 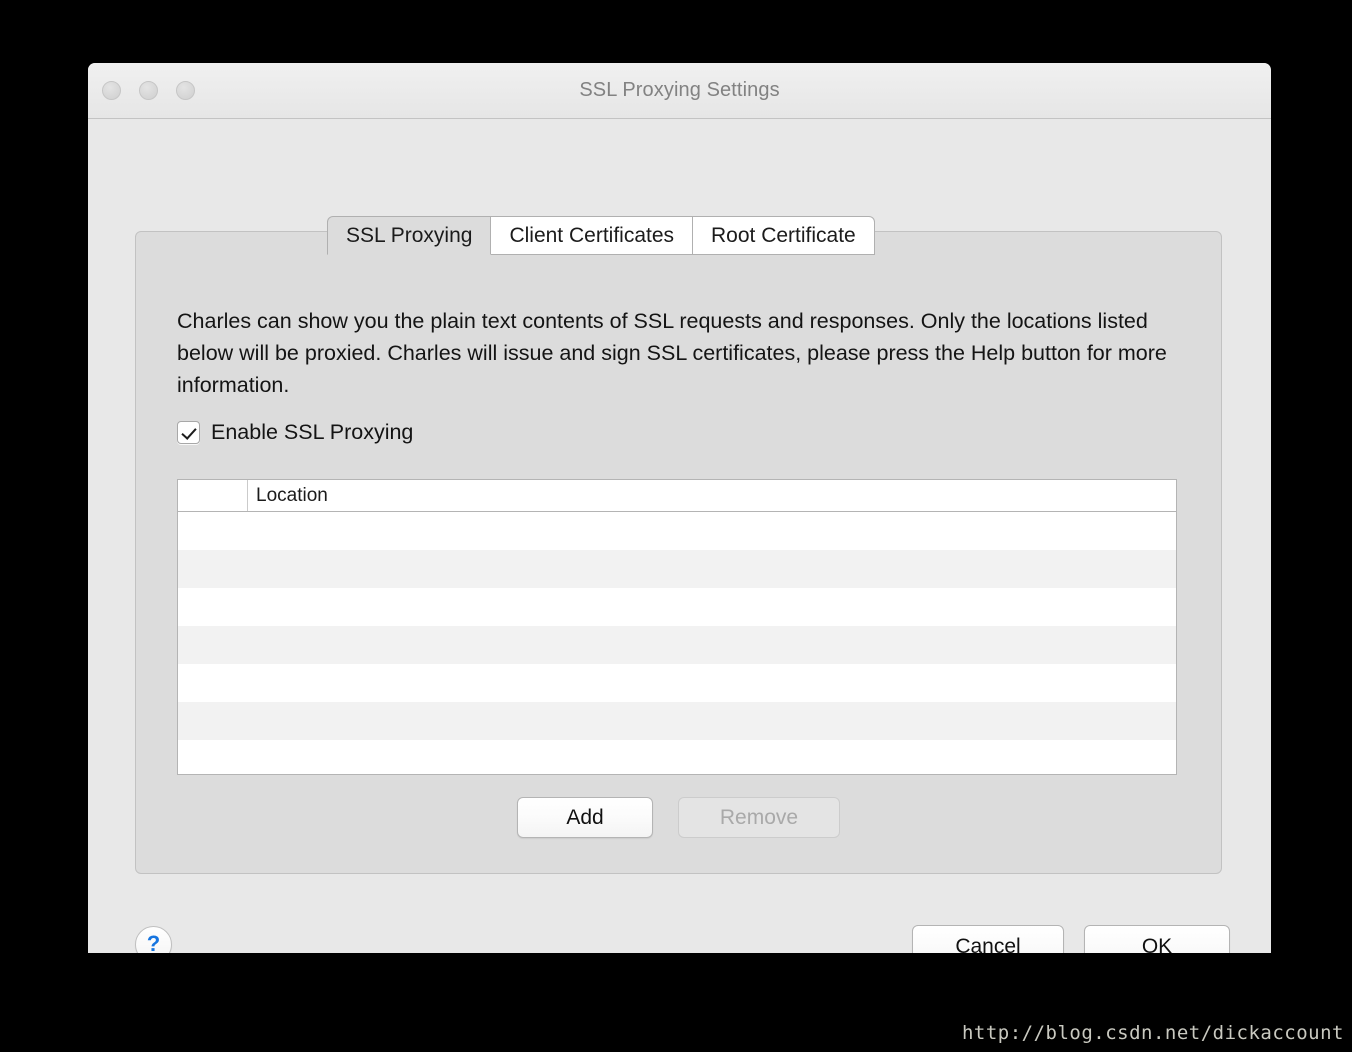 I want to click on enable-ssl-proxying-row: Enable SSL Proxying, so click(x=295, y=432).